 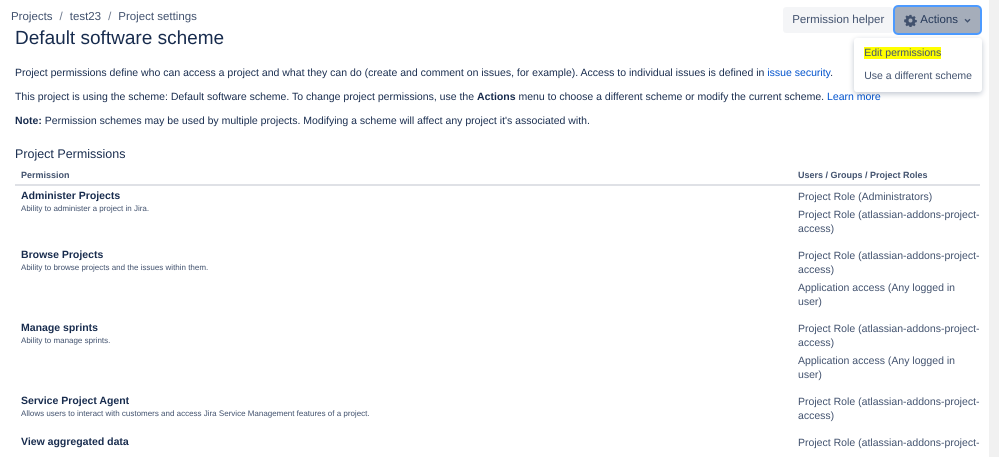 What do you see at coordinates (863, 175) in the screenshot?
I see `column-header: Users / Groups / Project Roles` at bounding box center [863, 175].